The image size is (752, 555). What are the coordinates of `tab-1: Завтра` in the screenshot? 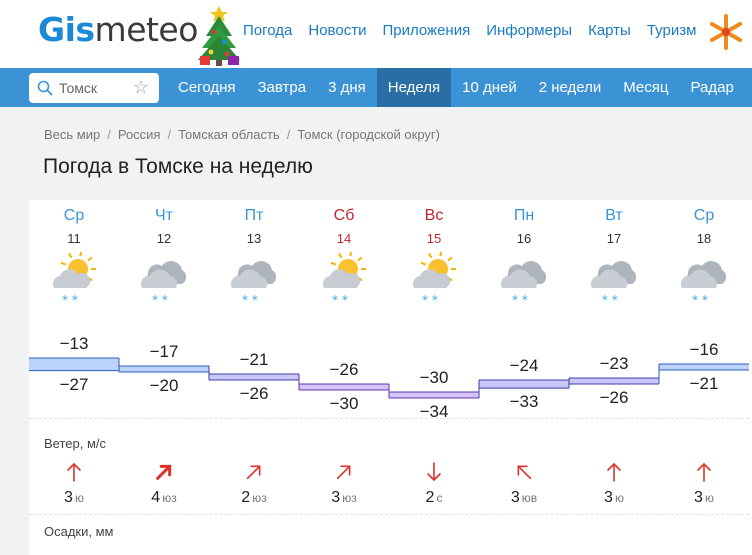 It's located at (282, 87).